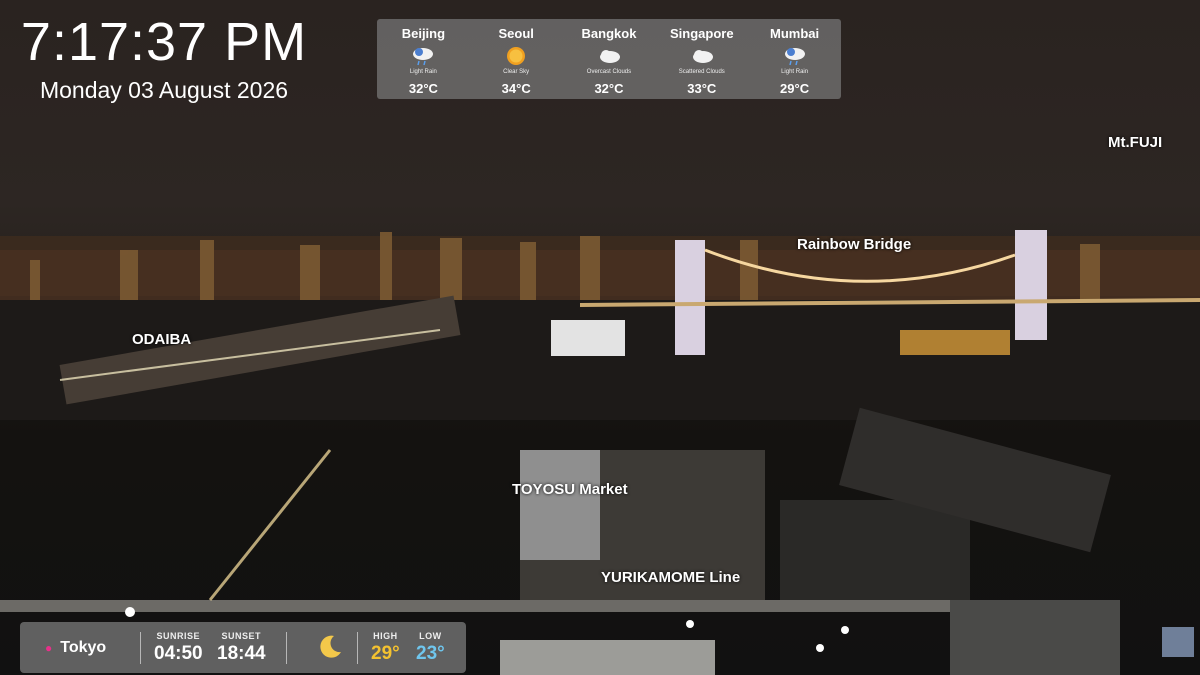 This screenshot has width=1200, height=675. What do you see at coordinates (702, 88) in the screenshot?
I see `weather-temp: 33°C` at bounding box center [702, 88].